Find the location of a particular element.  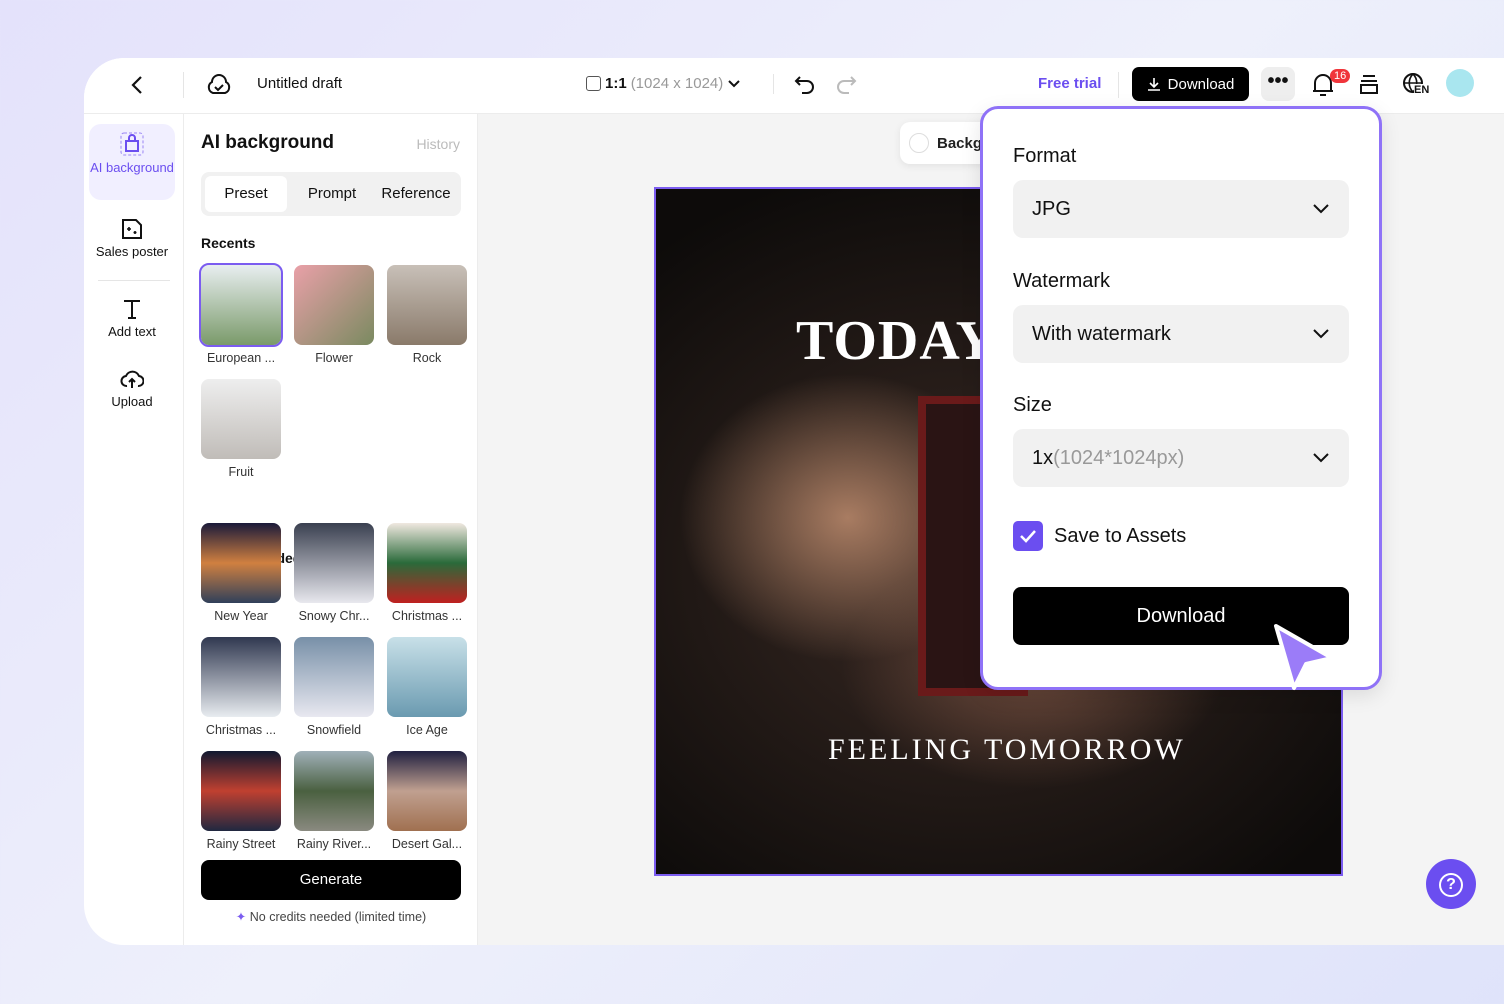

rail-label: AI background is located at coordinates (132, 167).